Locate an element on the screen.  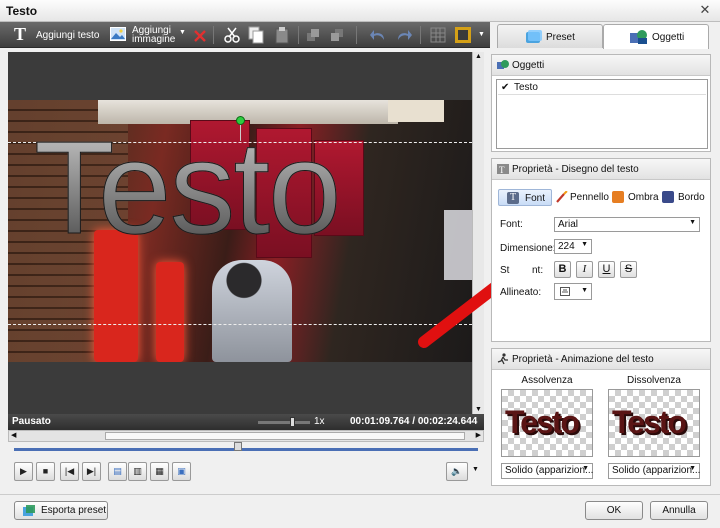
timeline is located at coordinates (246, 448).